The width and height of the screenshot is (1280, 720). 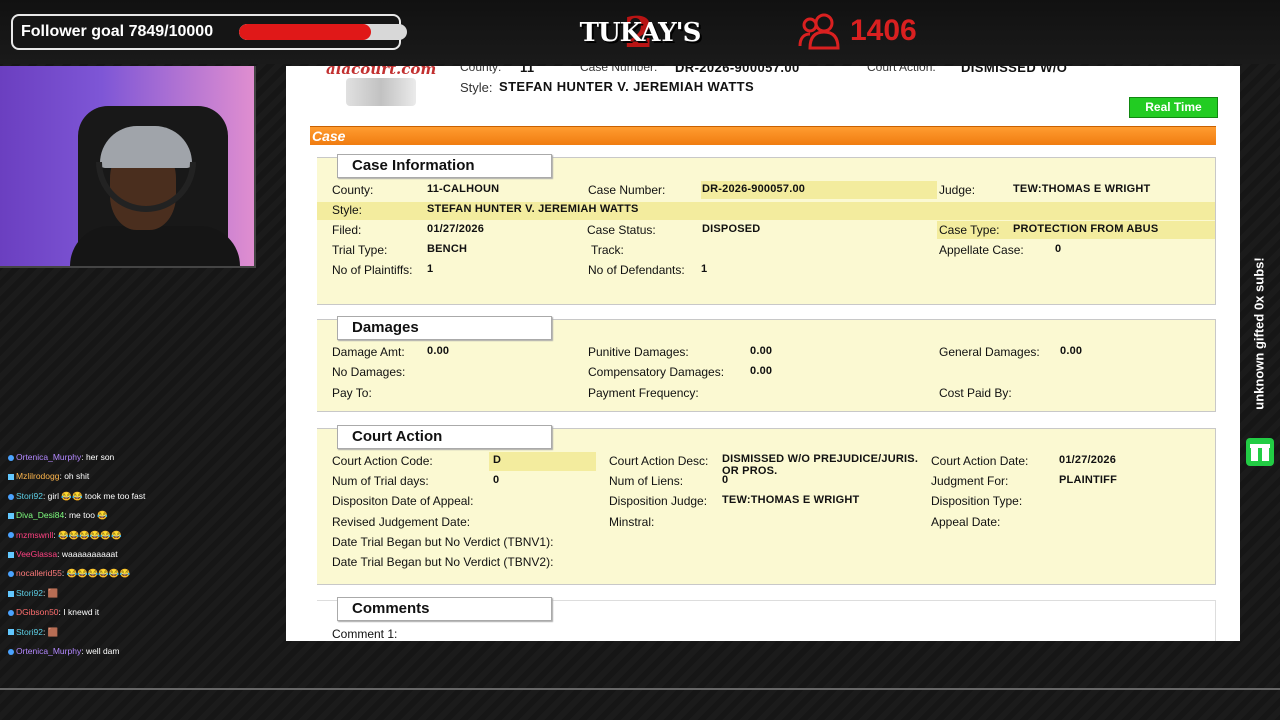 What do you see at coordinates (382, 461) in the screenshot?
I see `court-action-code-label: Court Action Code:` at bounding box center [382, 461].